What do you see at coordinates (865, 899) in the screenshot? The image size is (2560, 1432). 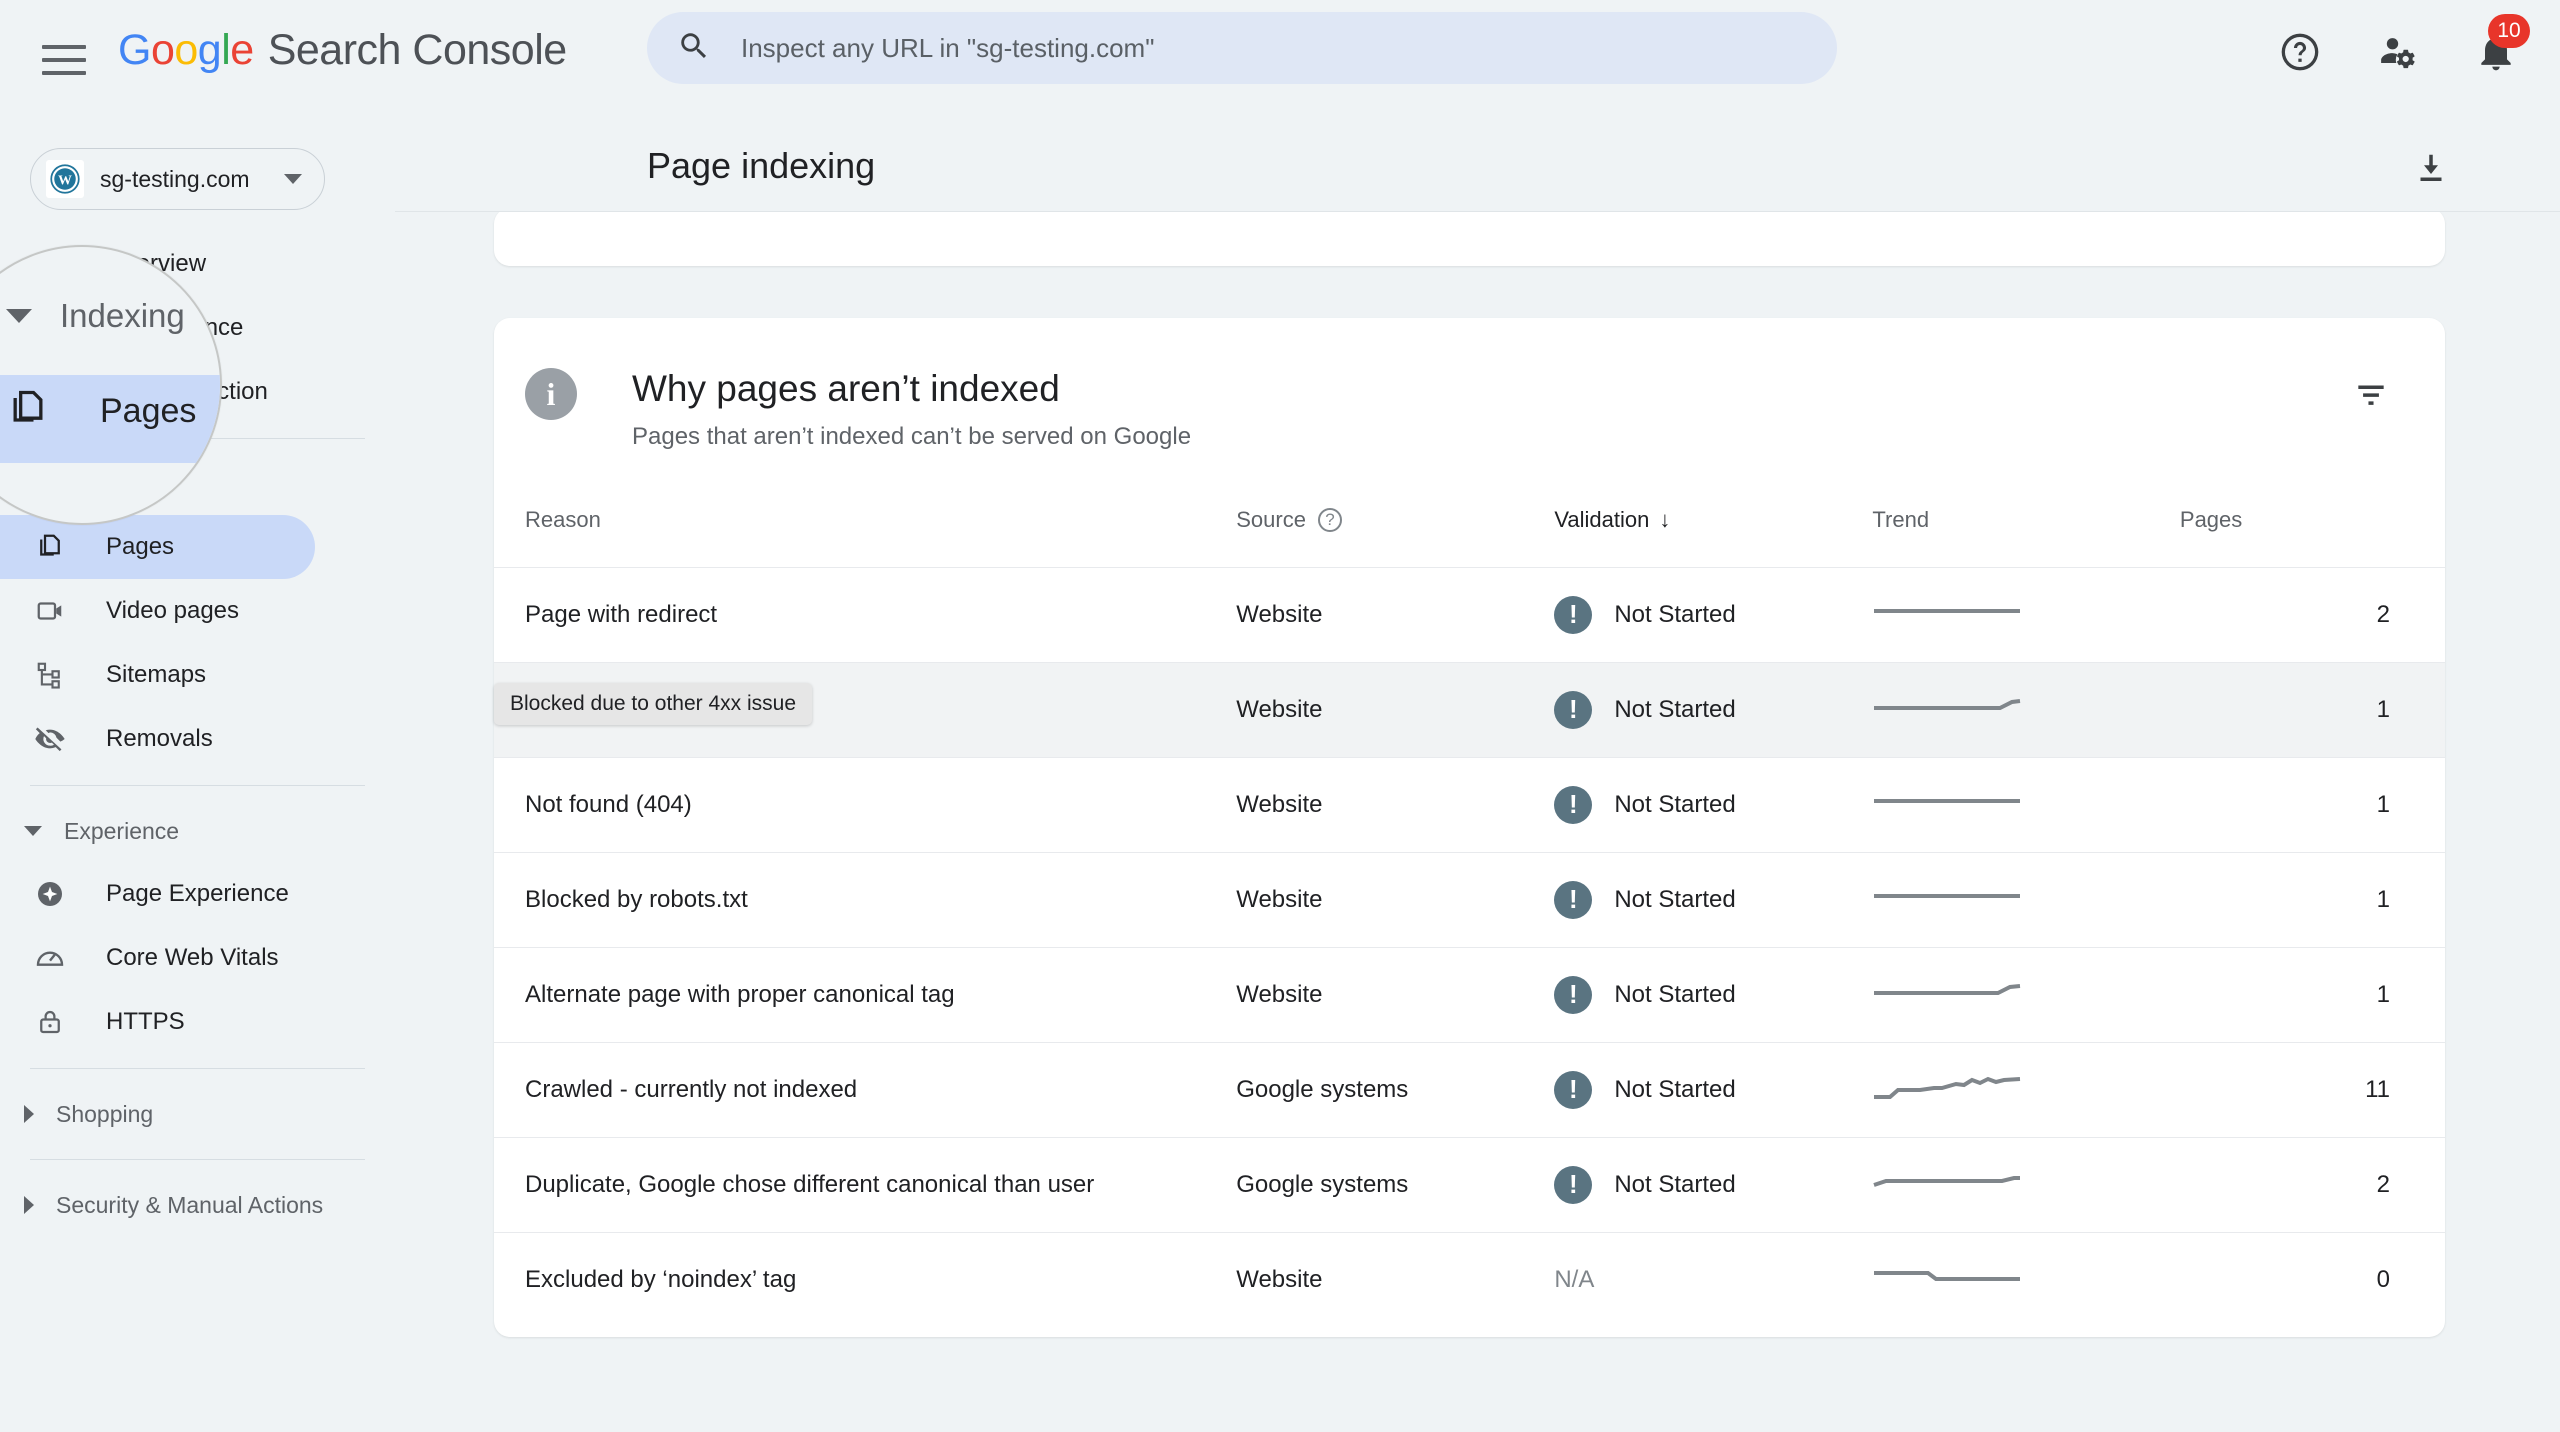 I see `cell-reason: Blocked by robots.txt` at bounding box center [865, 899].